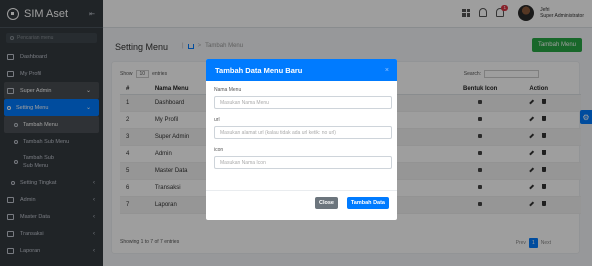 This screenshot has width=592, height=266. I want to click on close-icon: ×, so click(387, 70).